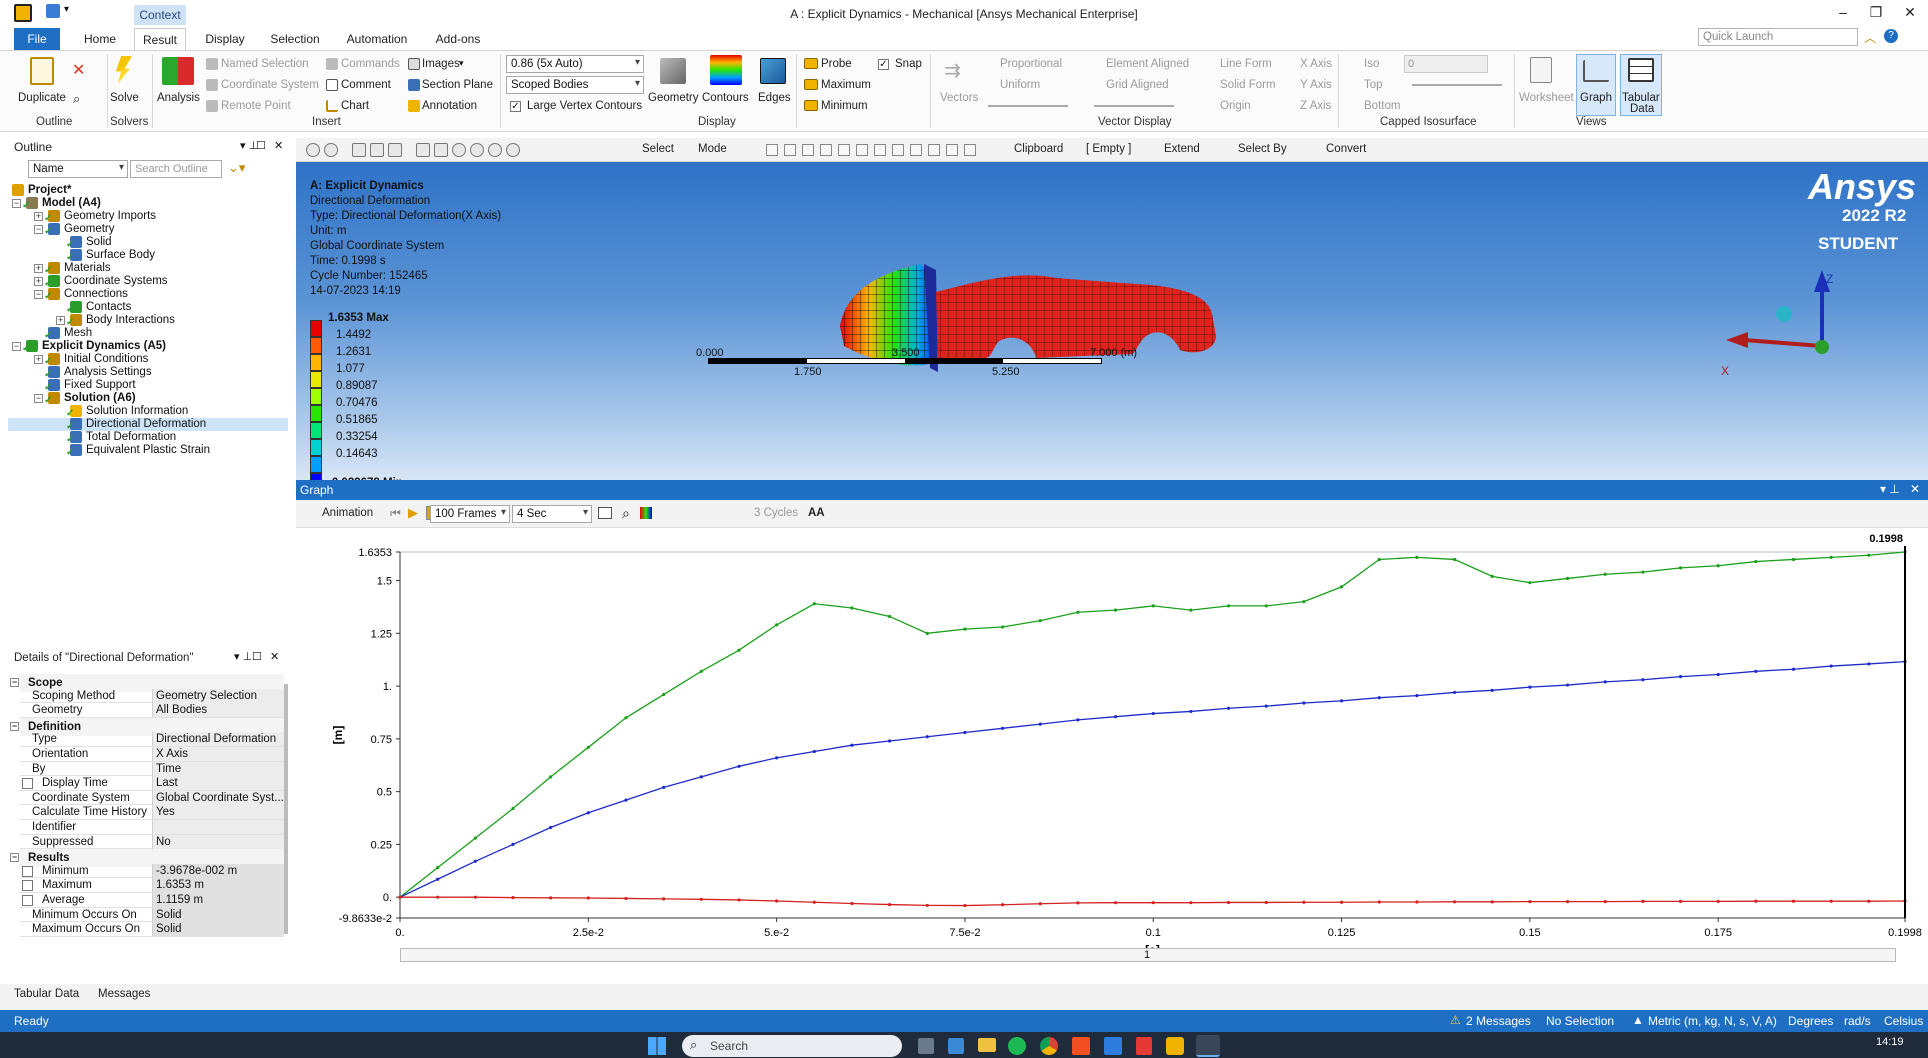 The height and width of the screenshot is (1058, 1928). I want to click on tab-add-ons: Add-ons, so click(458, 39).